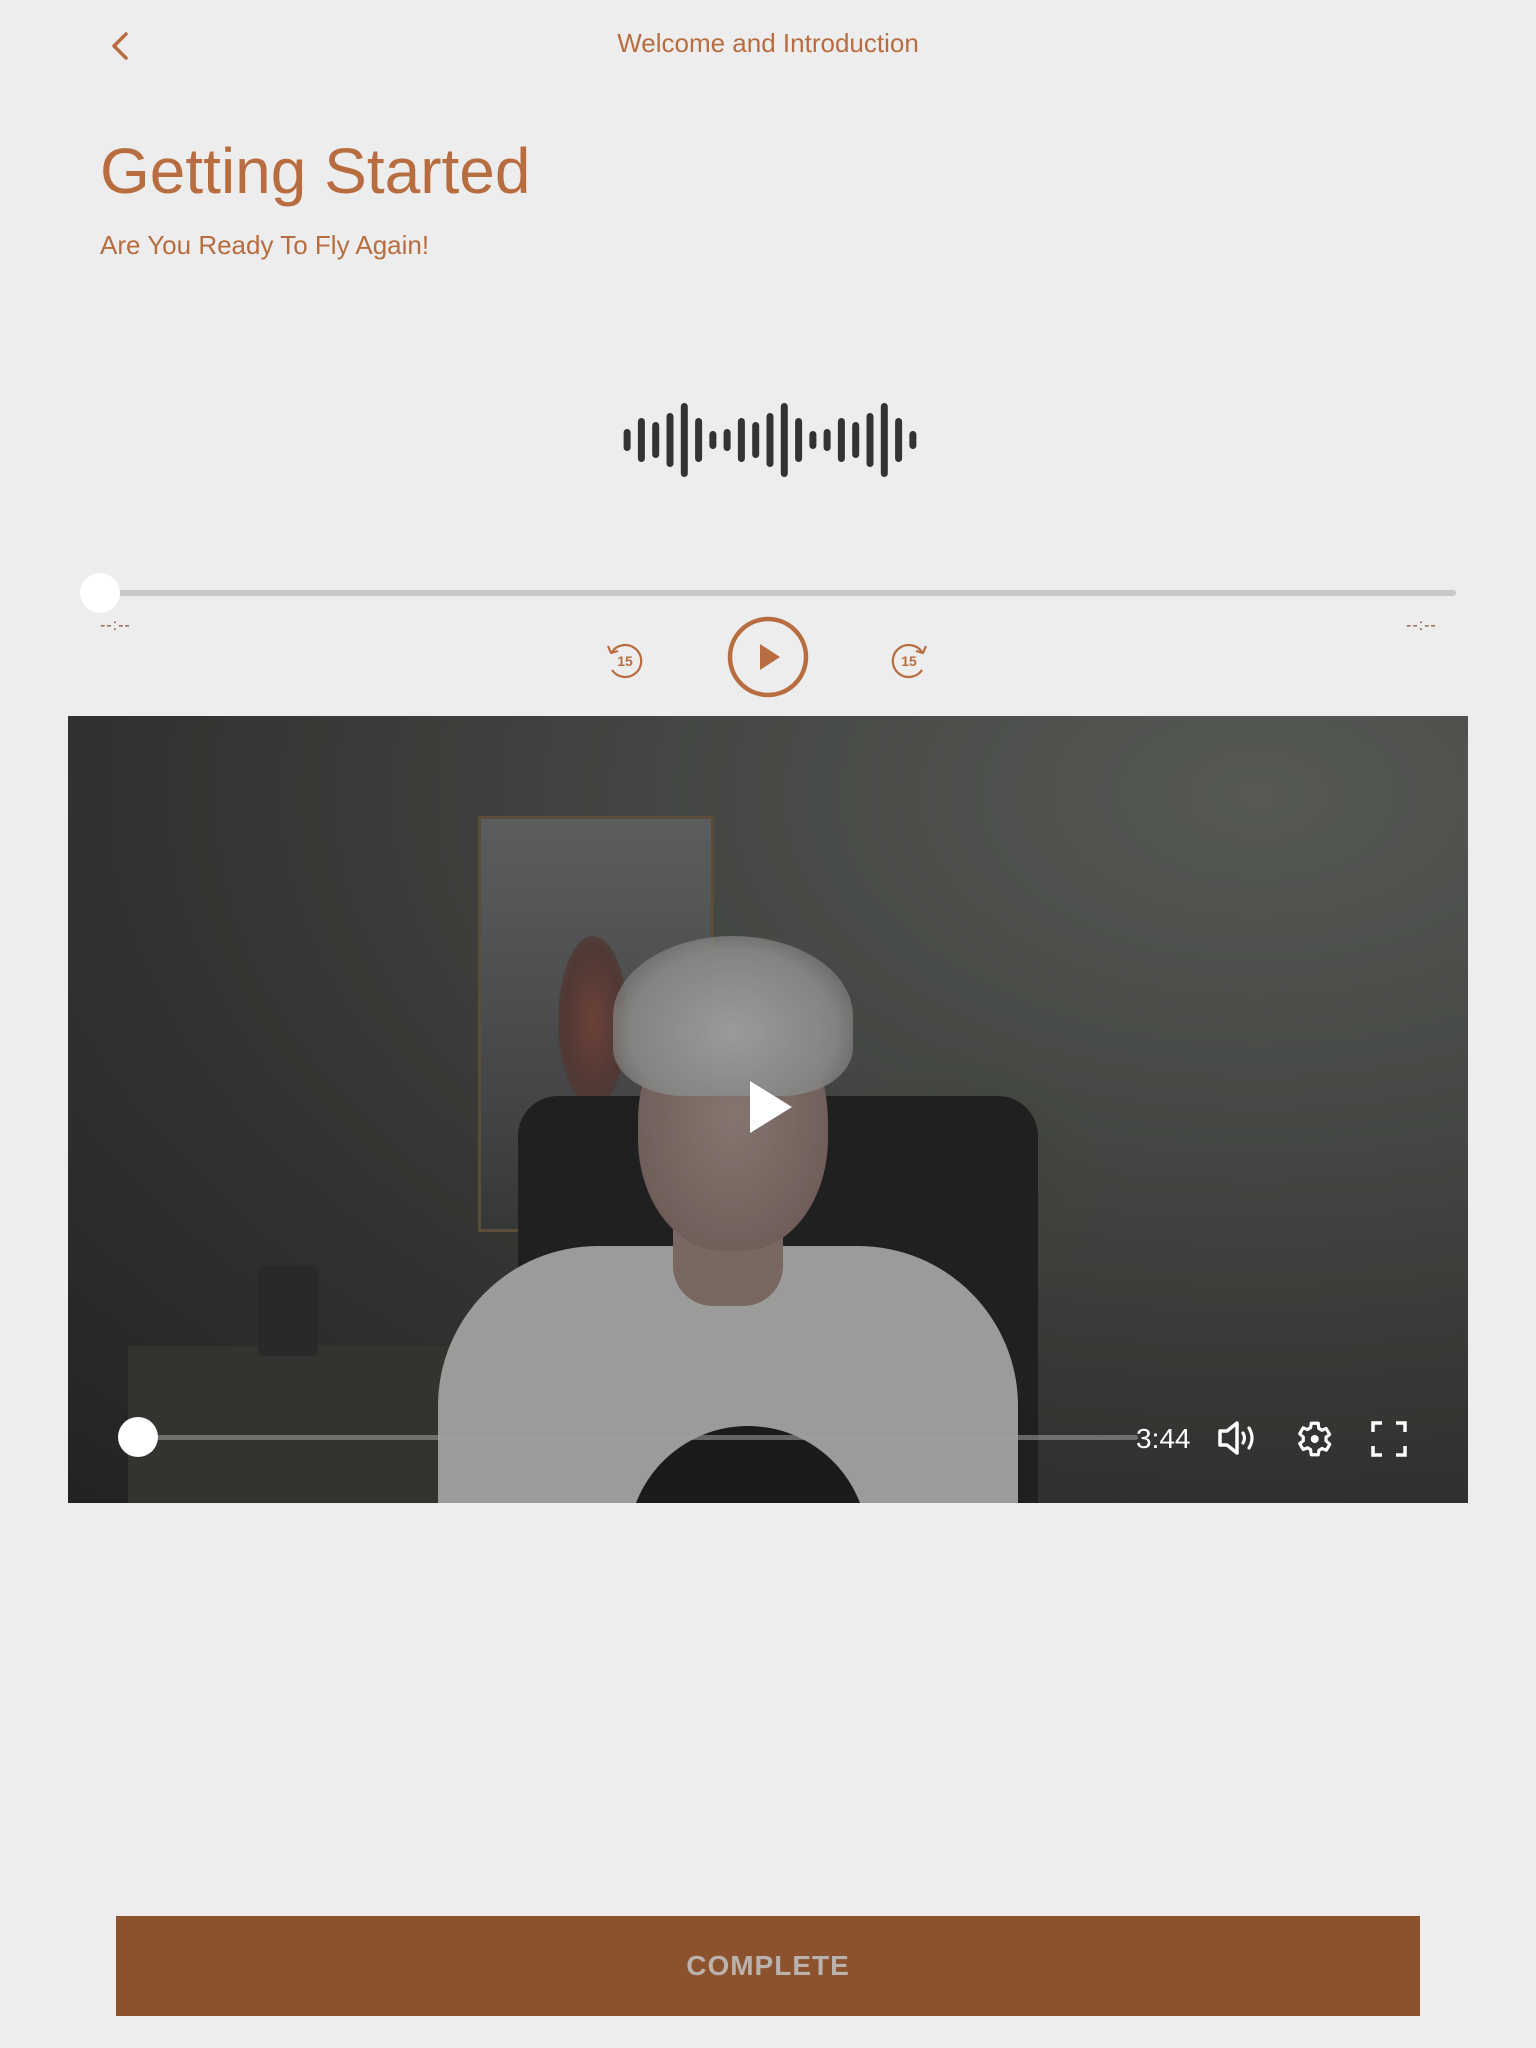  Describe the element at coordinates (768, 1966) in the screenshot. I see `complete-button: COMPLETE` at that location.